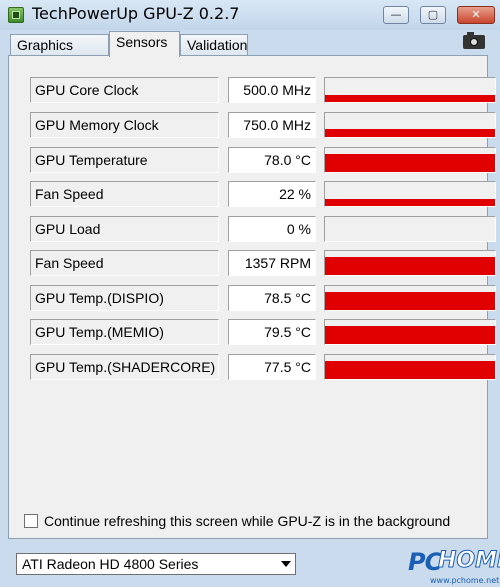 The image size is (500, 587). I want to click on sensor-value: 500.0 MHz, so click(272, 90).